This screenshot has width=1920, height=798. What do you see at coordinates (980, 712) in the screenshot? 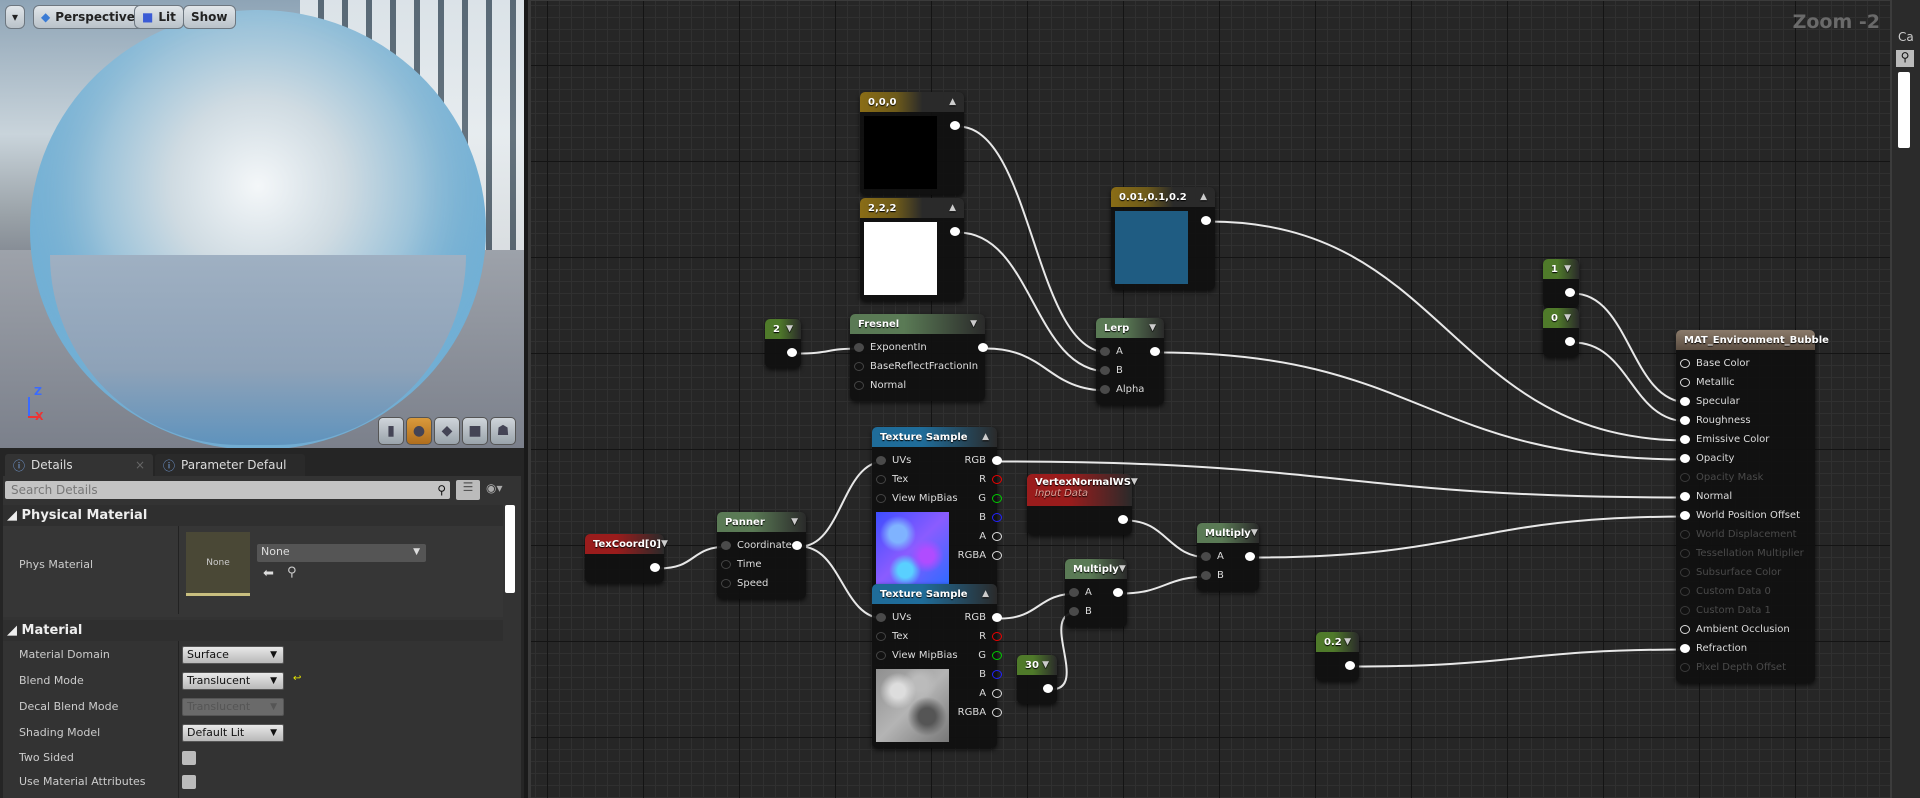
I see `output-pin-row: RGBA` at bounding box center [980, 712].